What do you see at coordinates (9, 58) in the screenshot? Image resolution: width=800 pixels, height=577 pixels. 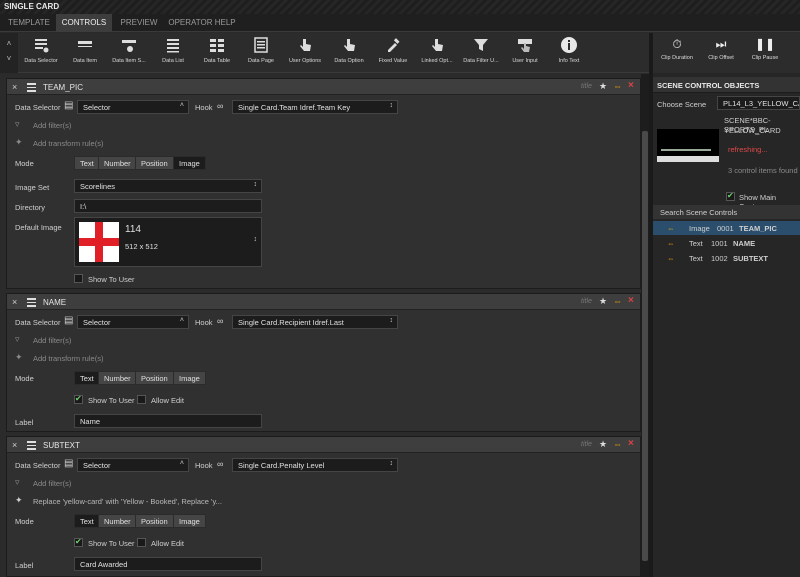 I see `chevron-down-icon: ˅` at bounding box center [9, 58].